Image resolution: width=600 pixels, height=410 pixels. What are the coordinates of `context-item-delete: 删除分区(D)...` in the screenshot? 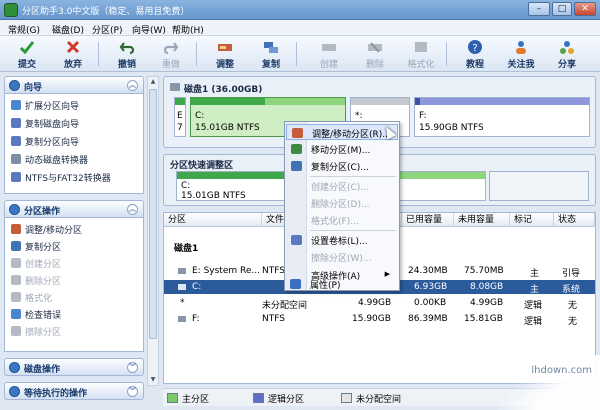 It's located at (342, 203).